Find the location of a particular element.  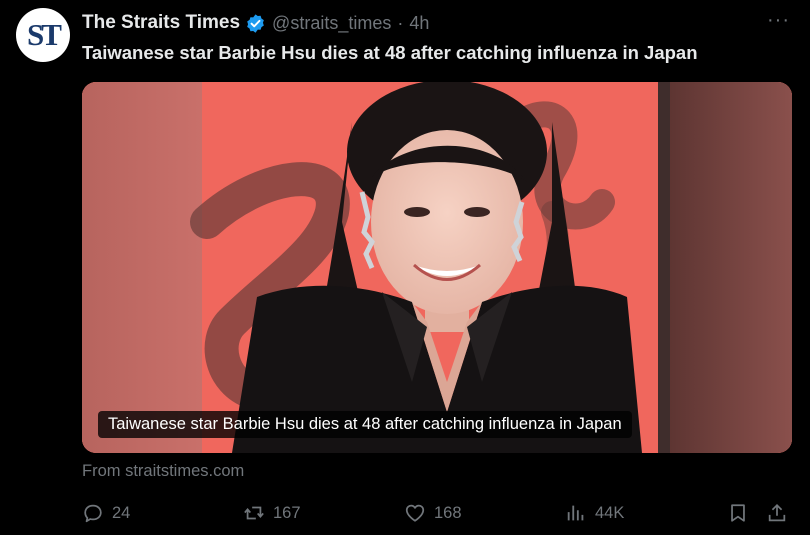

tweet-header: The Straits Times @straits_times · 4h is located at coordinates (416, 23).